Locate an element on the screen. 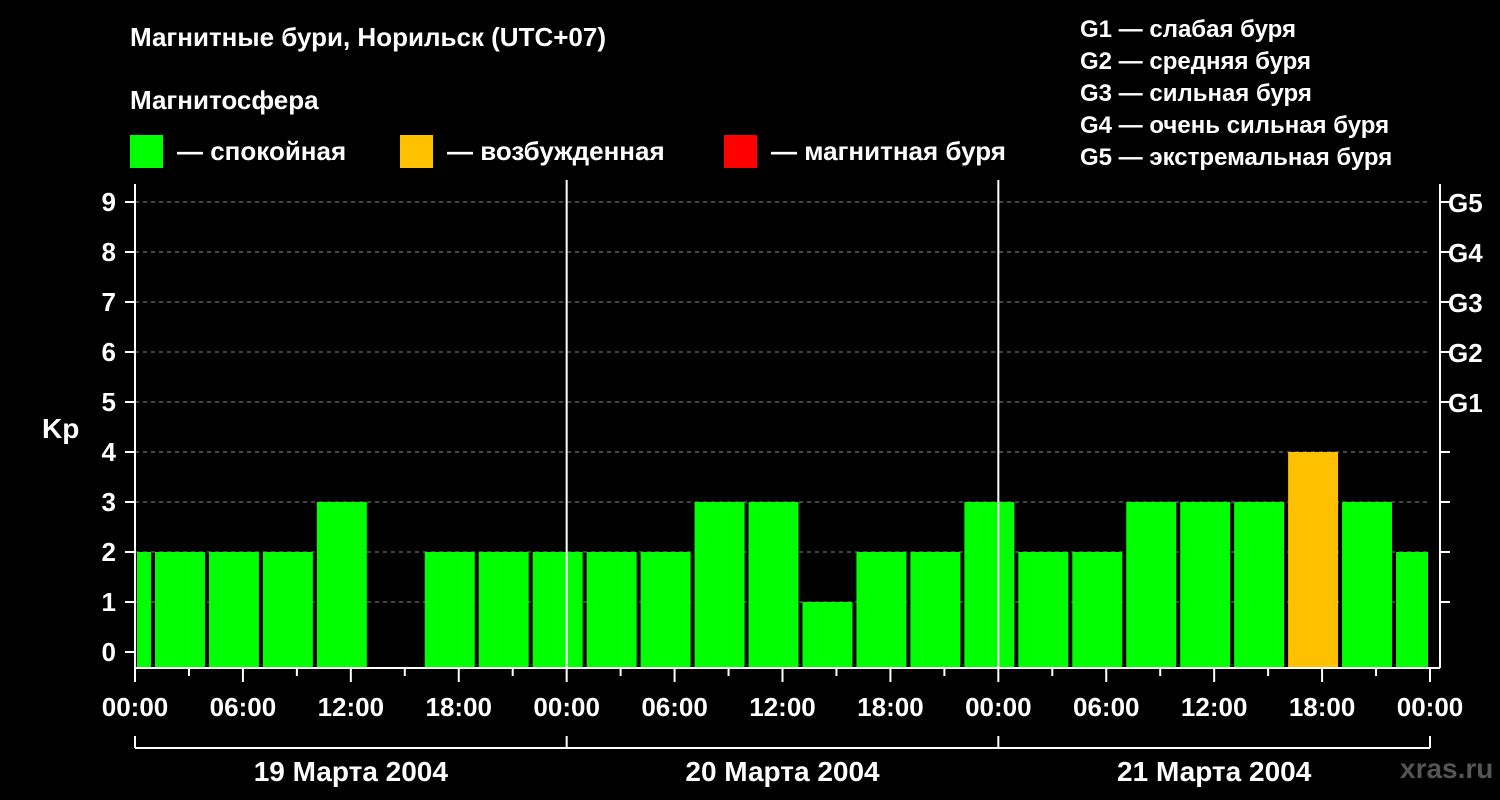  x-tick-label-5: 06:00 is located at coordinates (674, 707).